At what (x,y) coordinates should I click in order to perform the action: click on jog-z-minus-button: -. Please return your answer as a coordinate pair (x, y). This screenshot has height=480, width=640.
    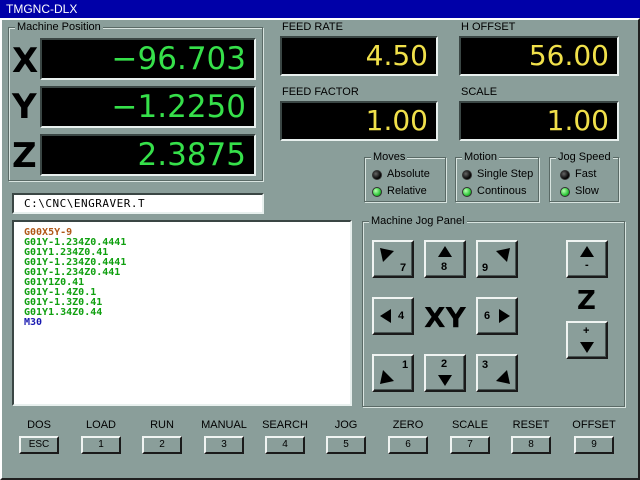
    Looking at the image, I should click on (587, 259).